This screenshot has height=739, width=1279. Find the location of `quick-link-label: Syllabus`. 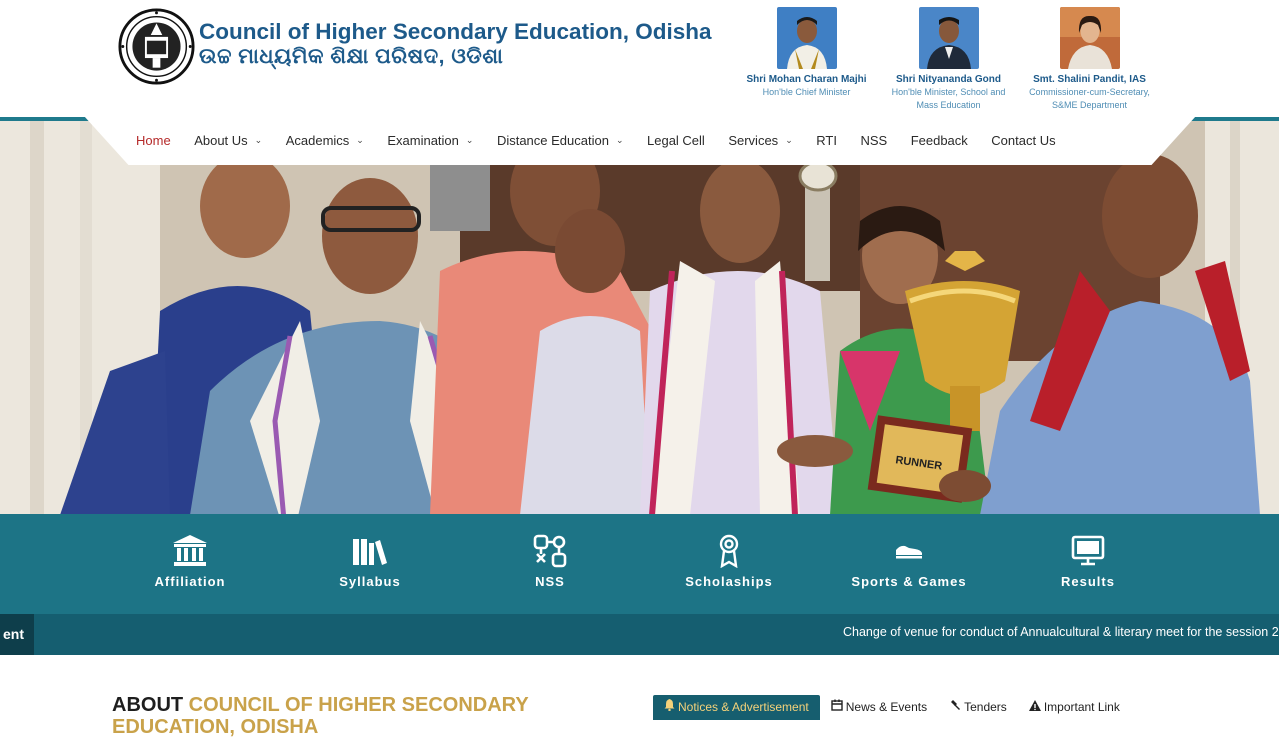

quick-link-label: Syllabus is located at coordinates (370, 581).